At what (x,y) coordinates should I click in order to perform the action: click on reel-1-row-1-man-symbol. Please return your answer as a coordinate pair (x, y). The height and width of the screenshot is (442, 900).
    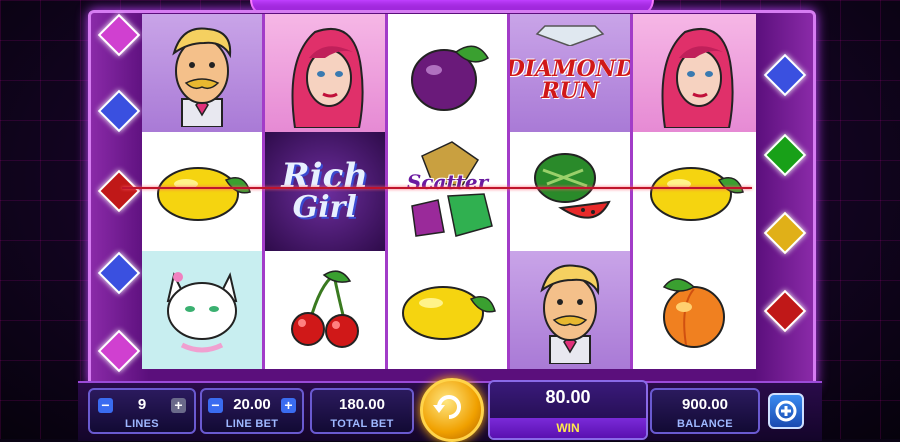
    Looking at the image, I should click on (203, 73).